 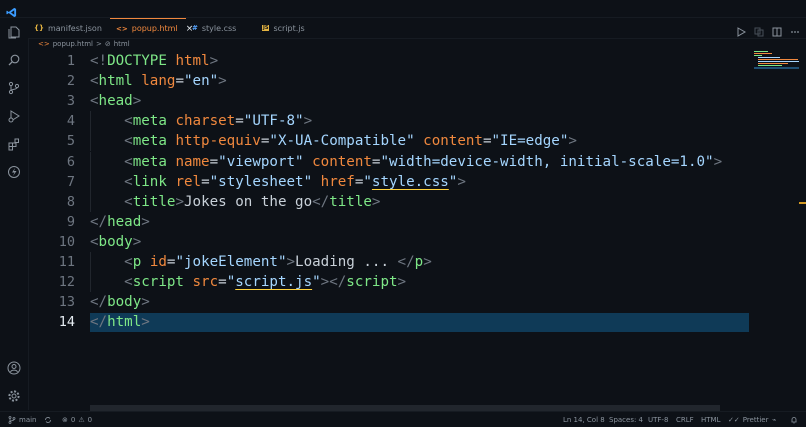 What do you see at coordinates (70, 141) in the screenshot?
I see `line-number: 5` at bounding box center [70, 141].